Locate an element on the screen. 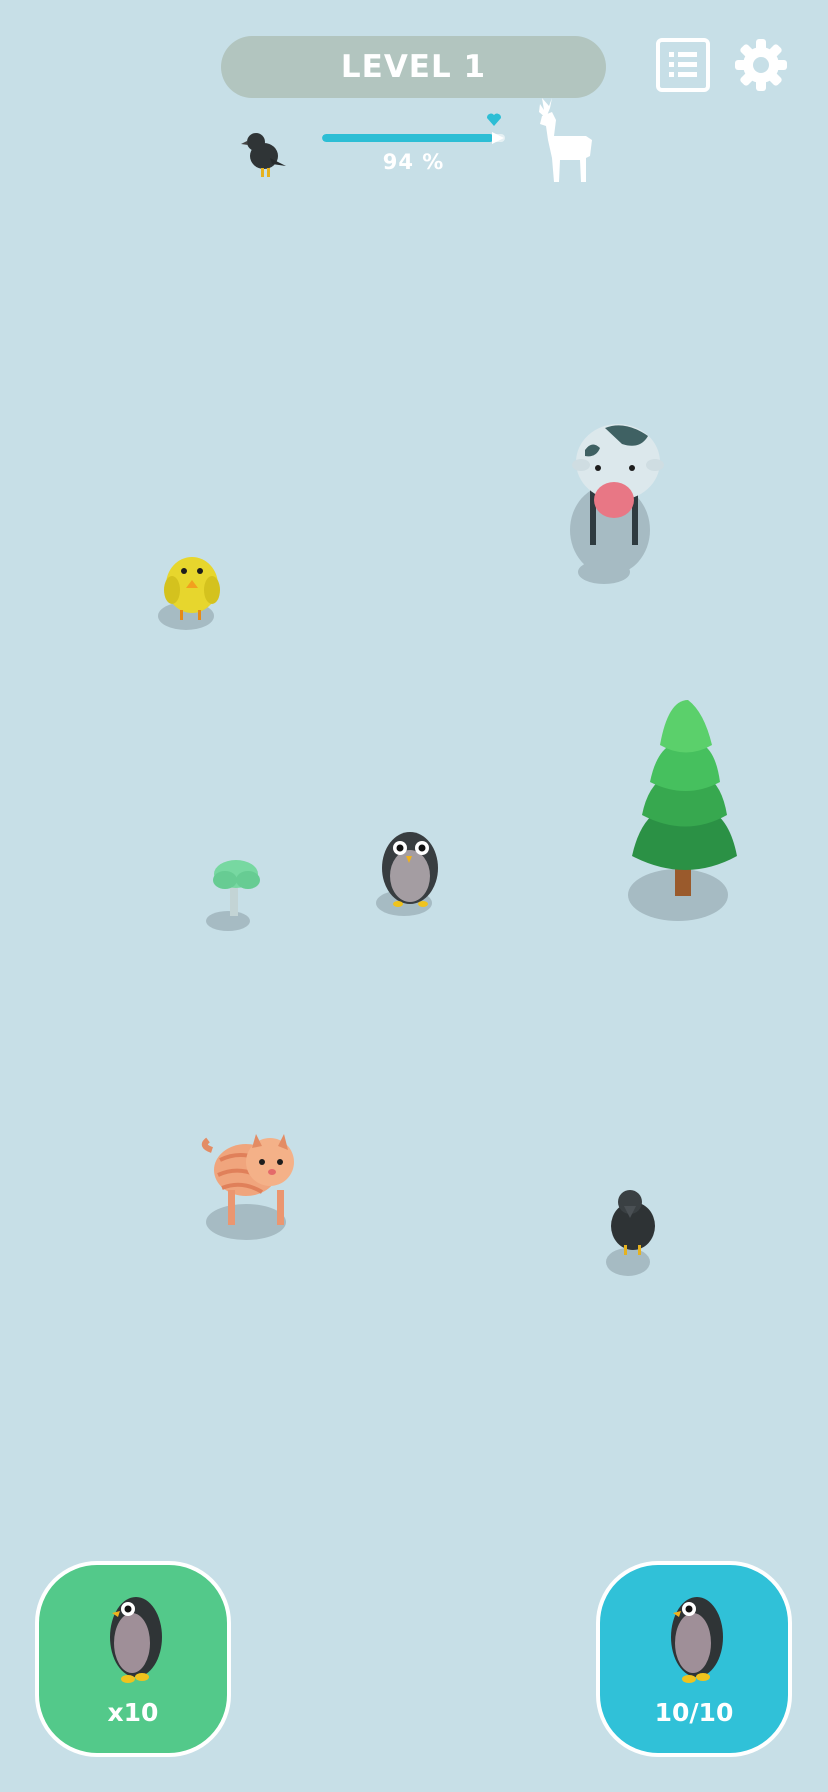 The image size is (828, 1792). capacity-penguin-button: 10/10 is located at coordinates (694, 1659).